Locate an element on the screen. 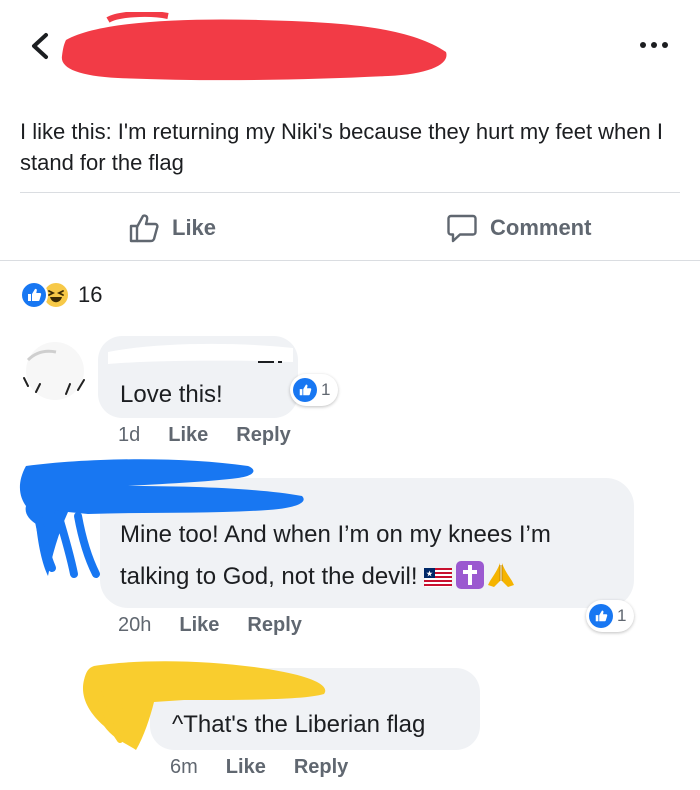  avatar is located at coordinates (55, 371).